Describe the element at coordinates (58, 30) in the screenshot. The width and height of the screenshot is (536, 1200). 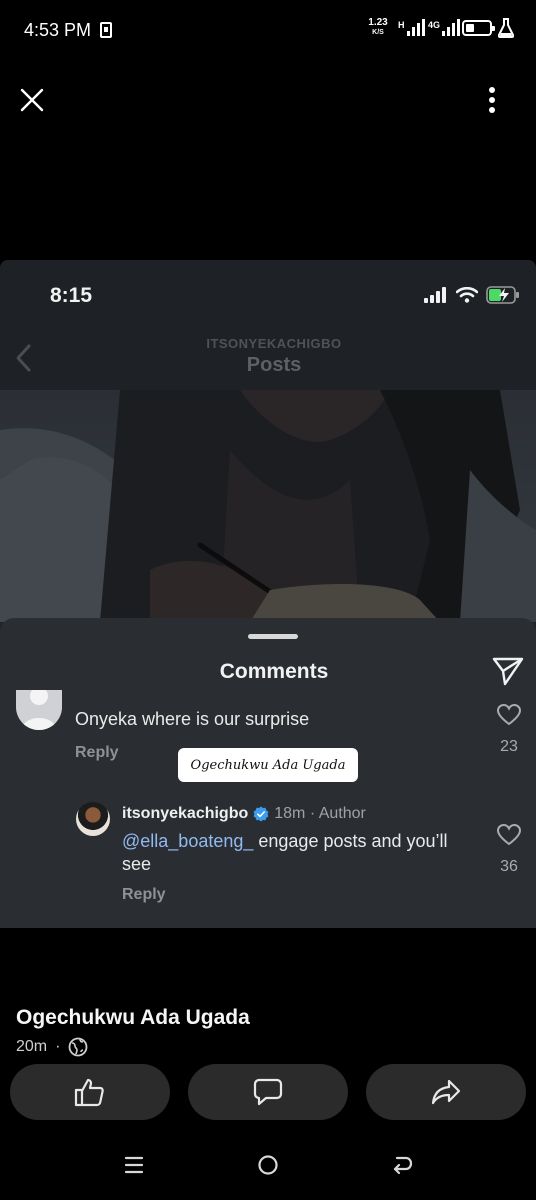
I see `status-time: 4:53 PM` at that location.